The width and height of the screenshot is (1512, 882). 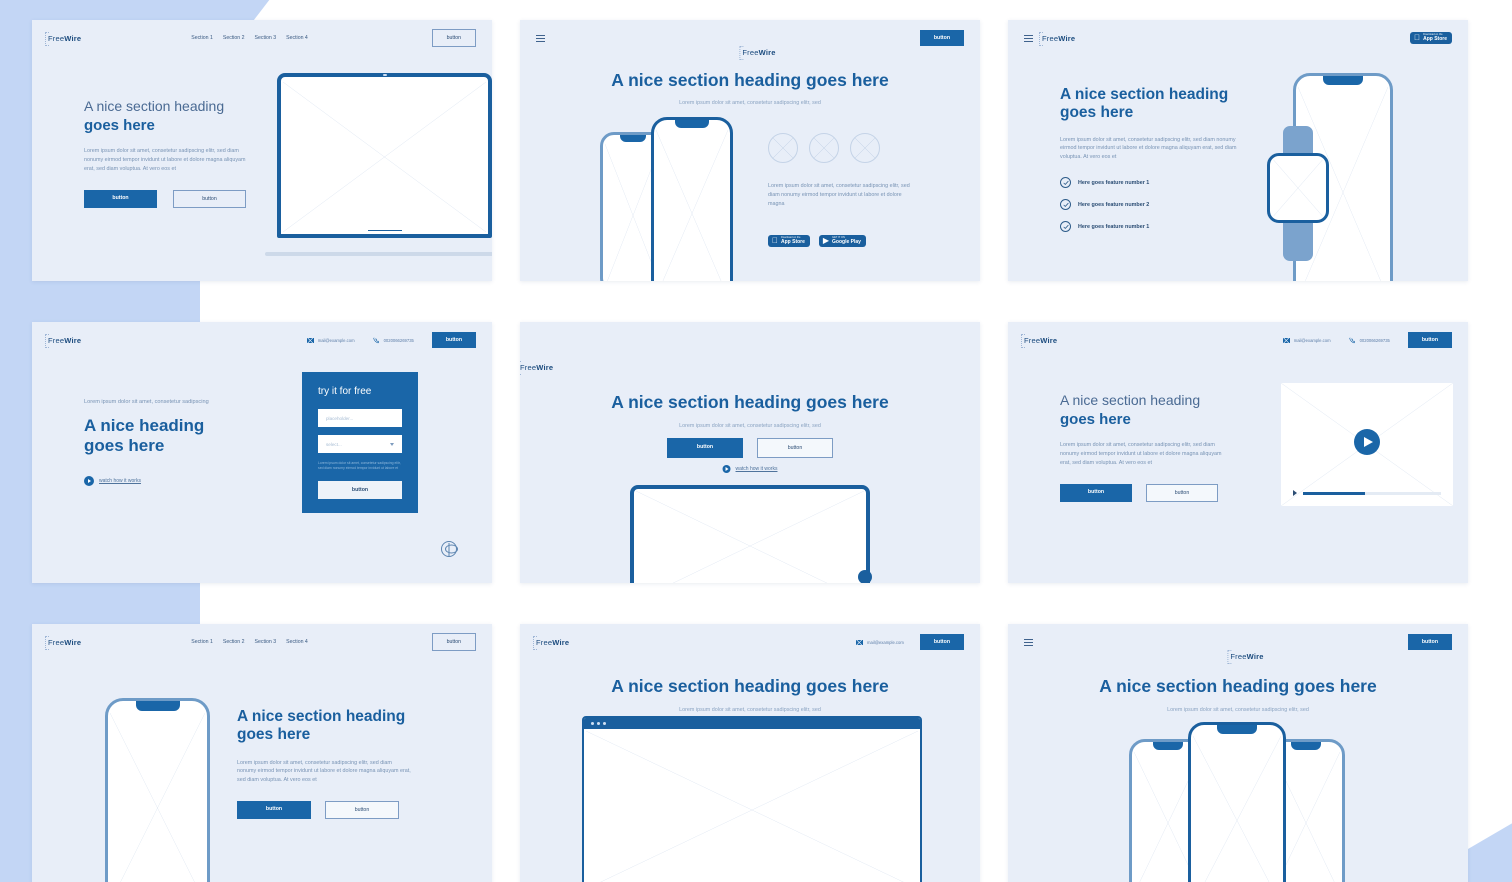 What do you see at coordinates (1160, 205) in the screenshot?
I see `feature-list-item: Here goes feature number 2` at bounding box center [1160, 205].